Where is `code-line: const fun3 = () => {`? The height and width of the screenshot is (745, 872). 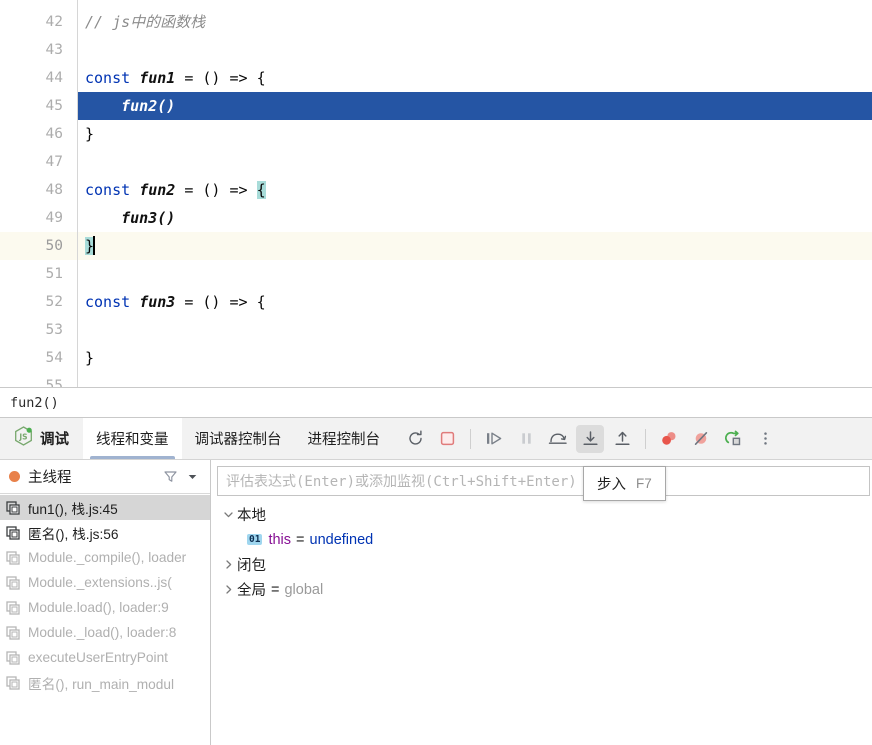
code-line: const fun3 = () => { is located at coordinates (475, 302).